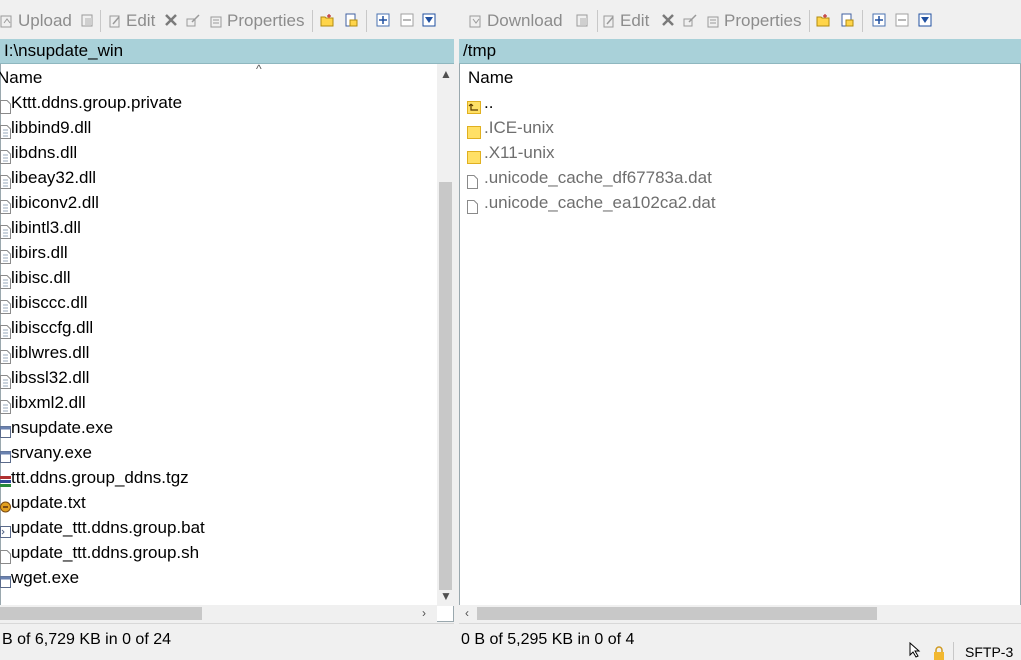  Describe the element at coordinates (215, 477) in the screenshot. I see `file-list-item: ttt.ddns.group_ddns.tgz` at that location.